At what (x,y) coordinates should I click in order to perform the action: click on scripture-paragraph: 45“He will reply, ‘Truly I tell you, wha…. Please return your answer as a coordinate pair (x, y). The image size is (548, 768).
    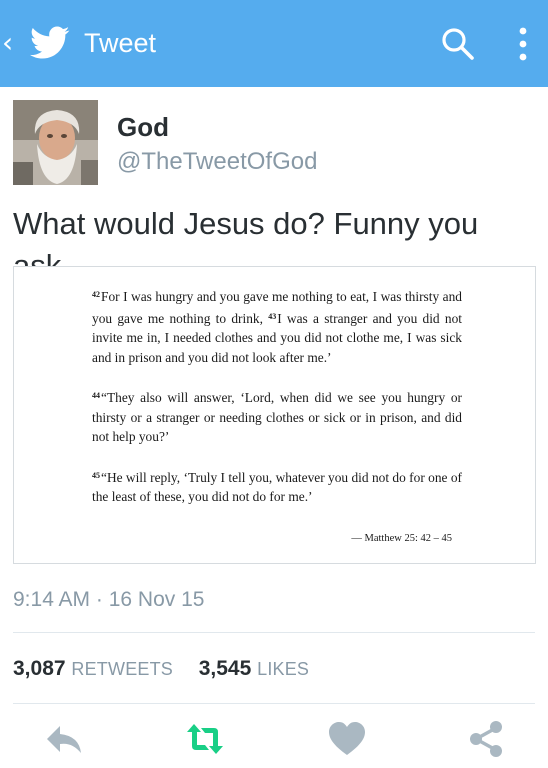
    Looking at the image, I should click on (277, 486).